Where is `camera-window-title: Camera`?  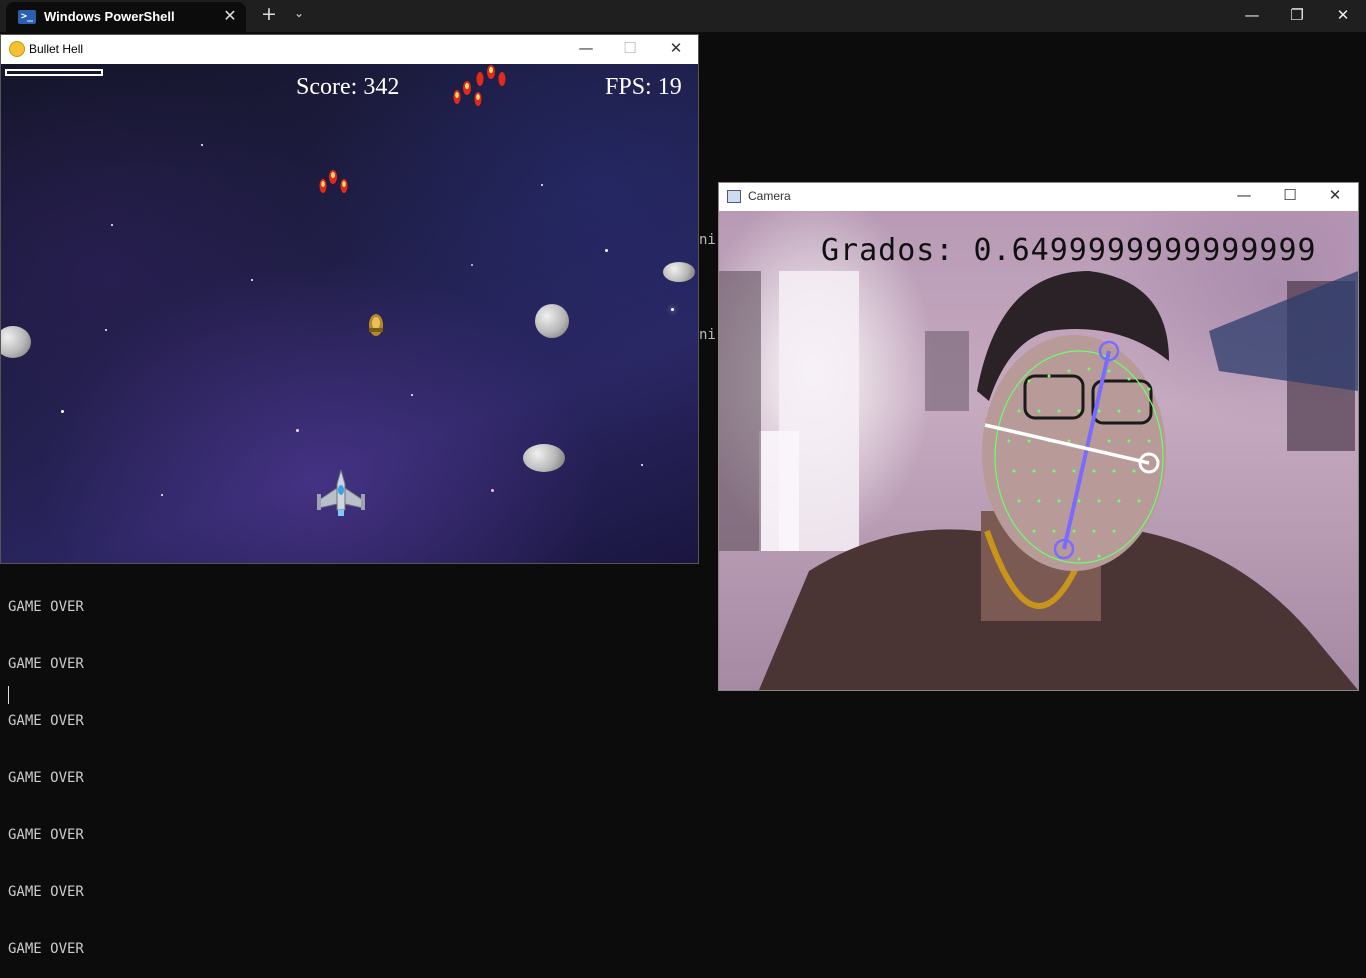
camera-window-title: Camera is located at coordinates (769, 196).